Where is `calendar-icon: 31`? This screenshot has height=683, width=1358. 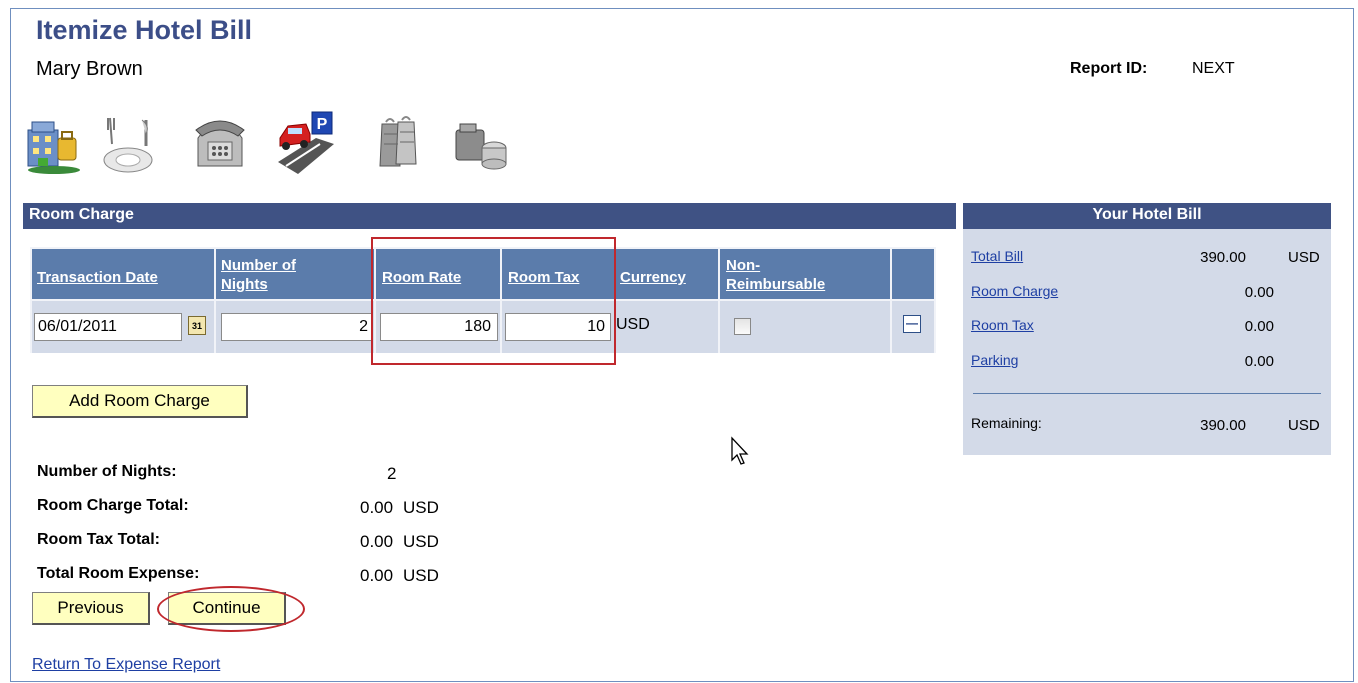
calendar-icon: 31 is located at coordinates (197, 325).